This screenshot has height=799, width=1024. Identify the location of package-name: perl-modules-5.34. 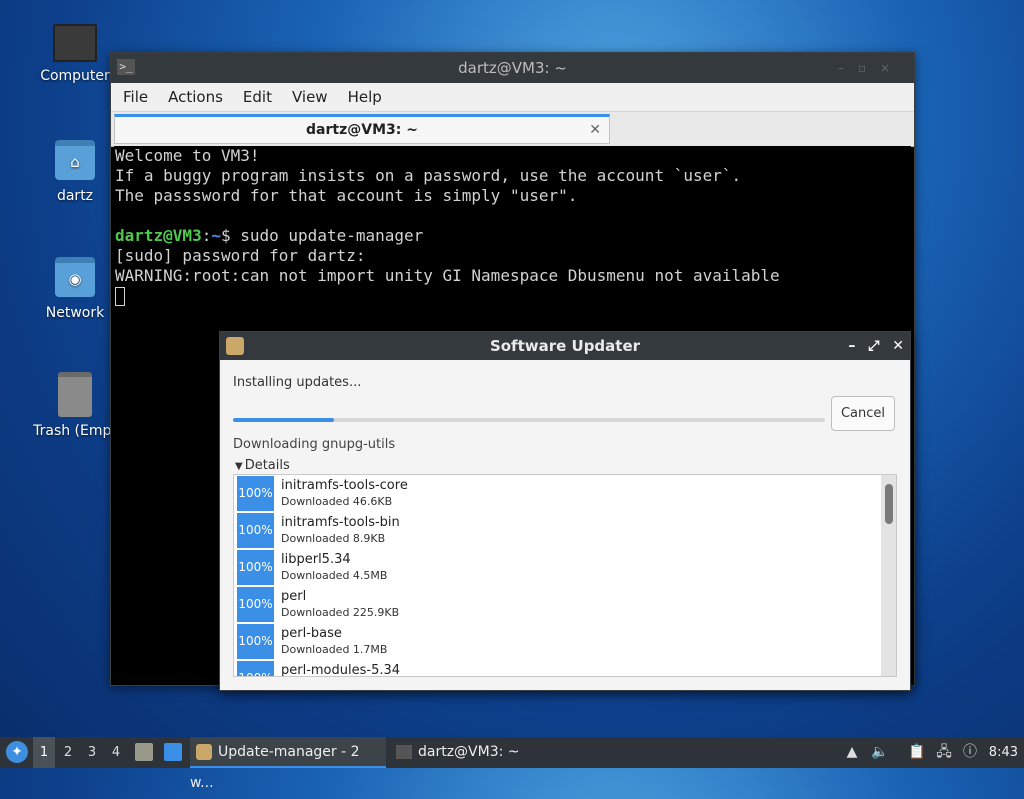
(341, 670).